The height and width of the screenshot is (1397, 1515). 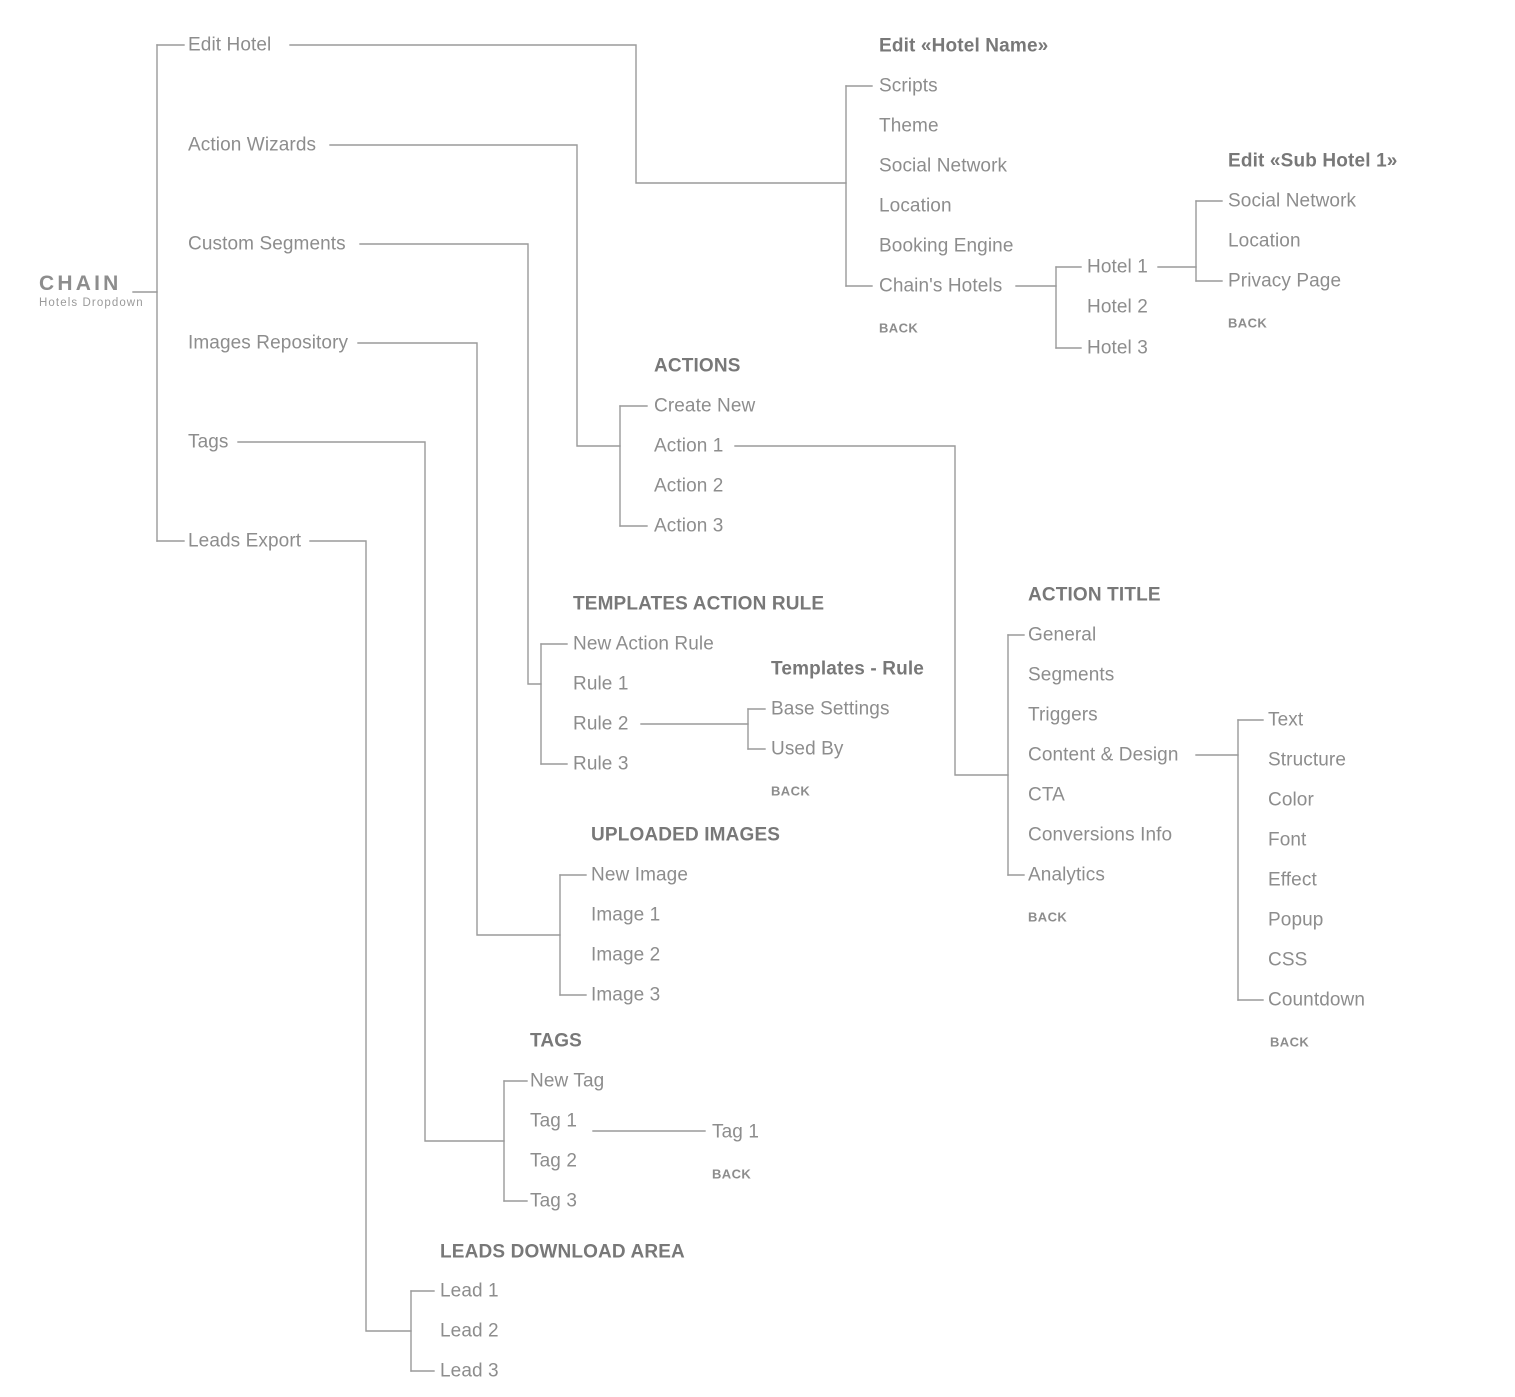 What do you see at coordinates (908, 86) in the screenshot?
I see `menu-item-scripts: Scripts` at bounding box center [908, 86].